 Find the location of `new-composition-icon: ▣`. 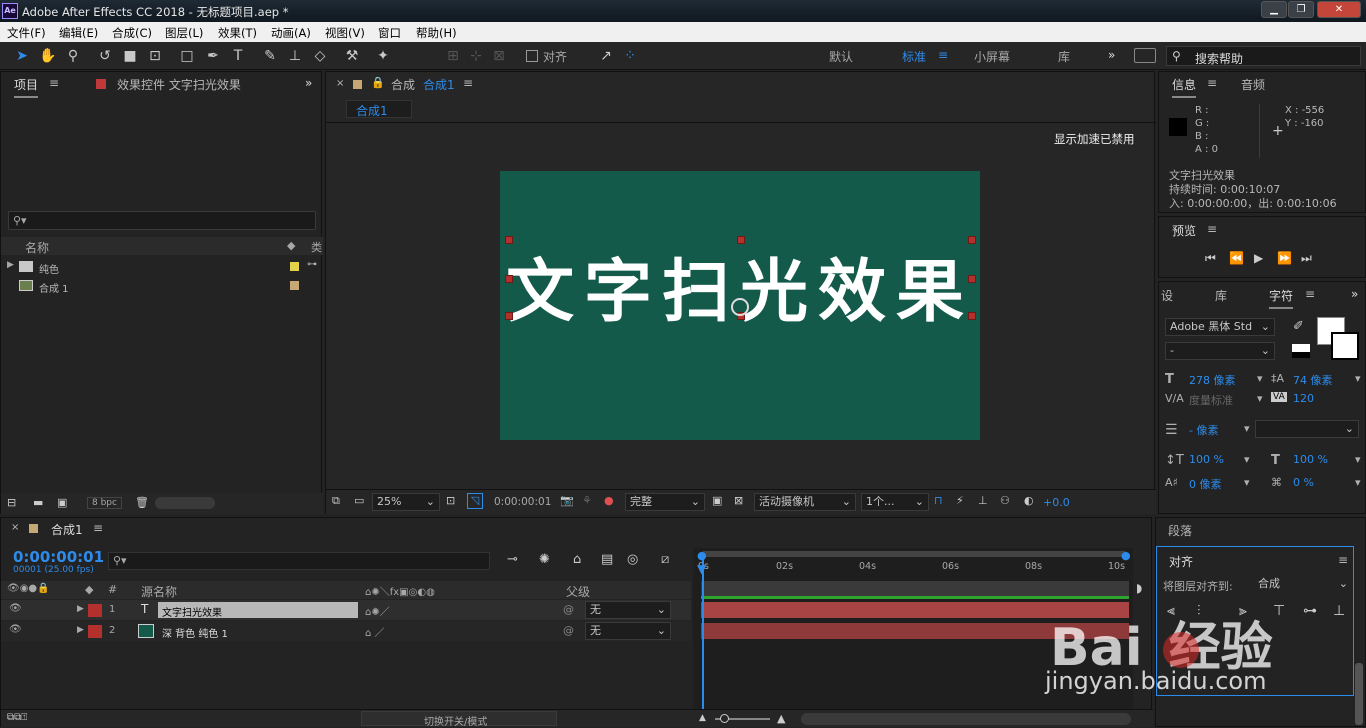

new-composition-icon: ▣ is located at coordinates (62, 502).